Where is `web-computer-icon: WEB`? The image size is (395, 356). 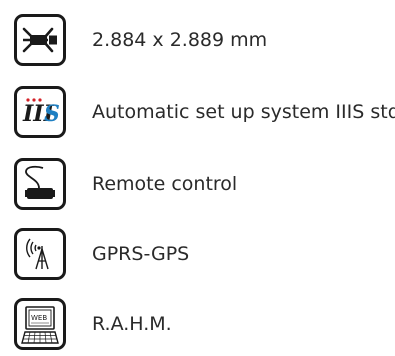
web-computer-icon: WEB is located at coordinates (40, 324).